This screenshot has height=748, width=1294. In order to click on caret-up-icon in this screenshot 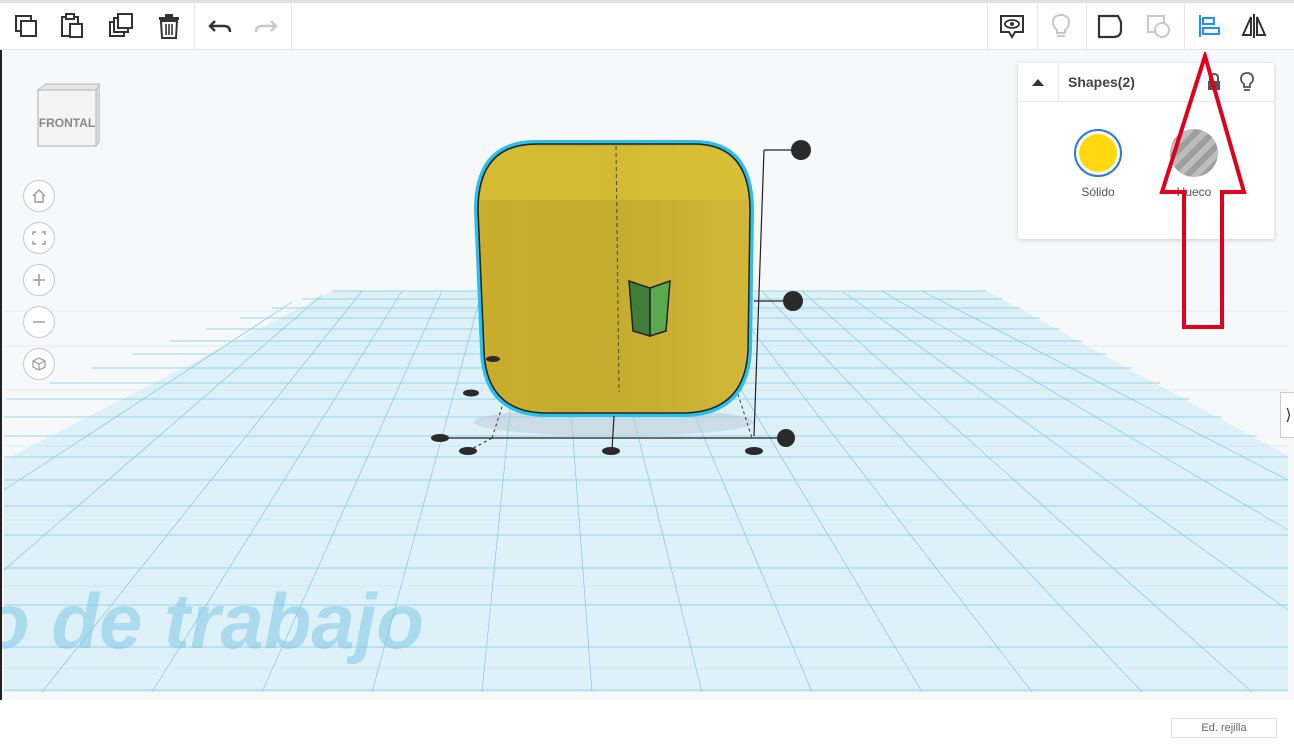, I will do `click(1038, 82)`.